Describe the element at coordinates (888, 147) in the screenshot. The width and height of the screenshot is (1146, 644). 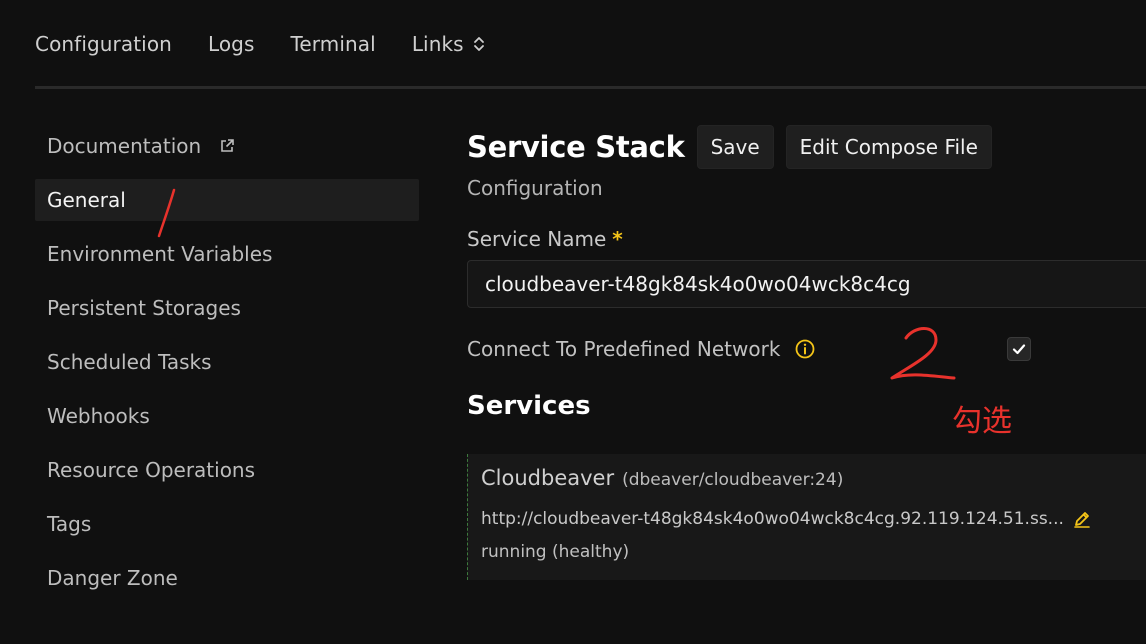
I see `edit-compose-file-button: Edit Compose File` at that location.